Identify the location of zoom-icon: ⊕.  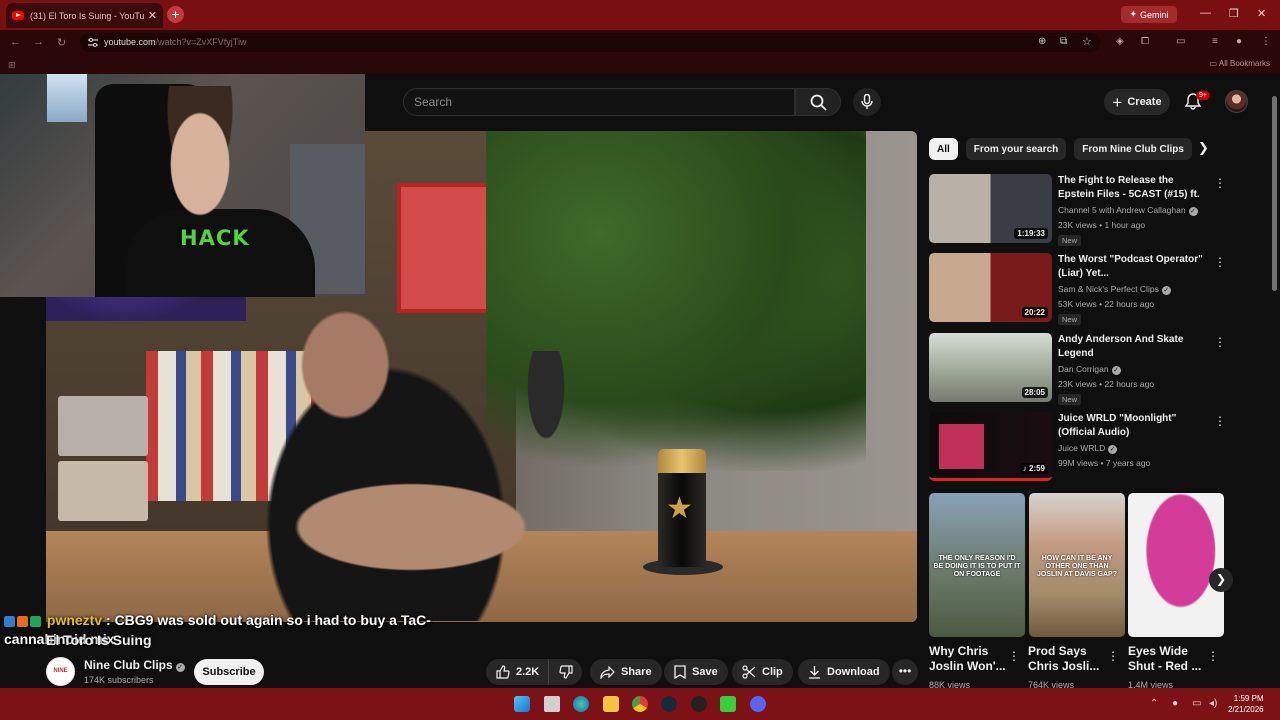
(1042, 41).